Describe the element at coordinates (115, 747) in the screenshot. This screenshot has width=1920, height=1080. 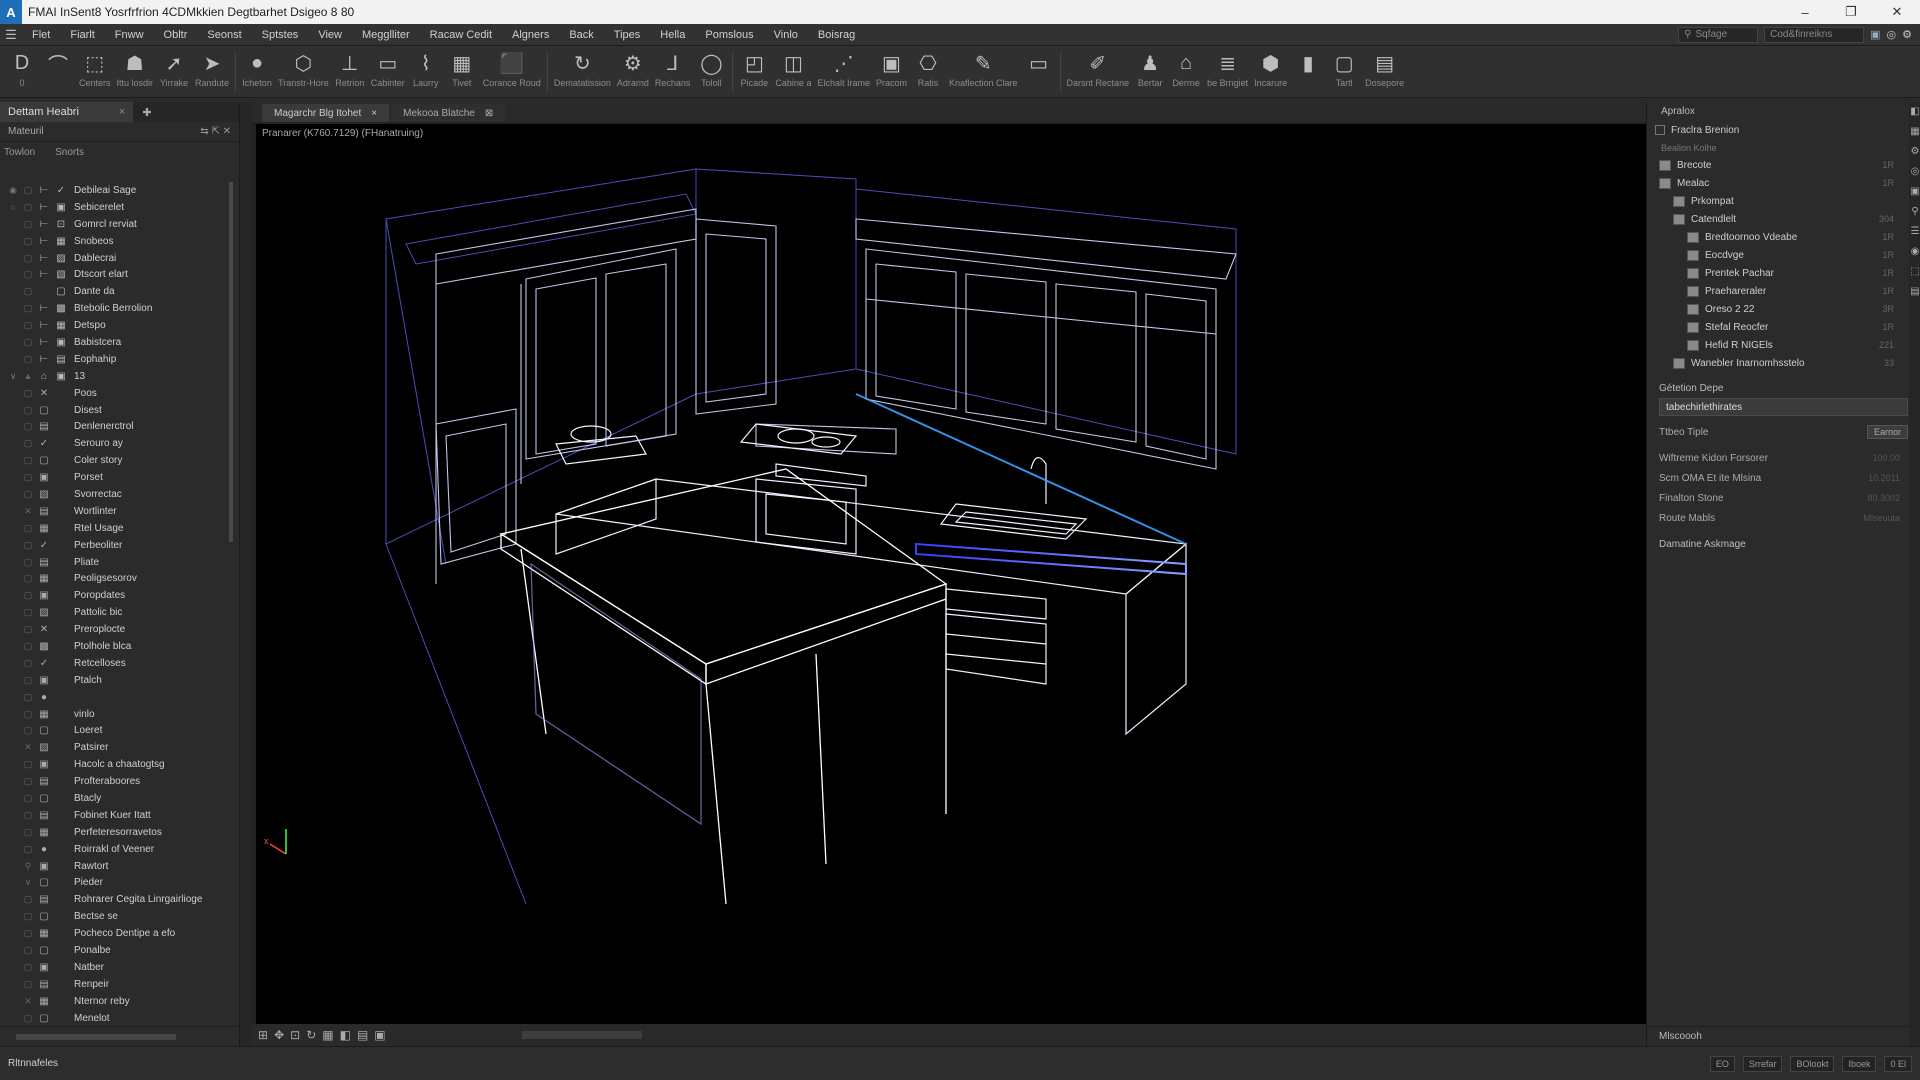
I see `tree-row: ✕ ▧ Patsirer` at that location.